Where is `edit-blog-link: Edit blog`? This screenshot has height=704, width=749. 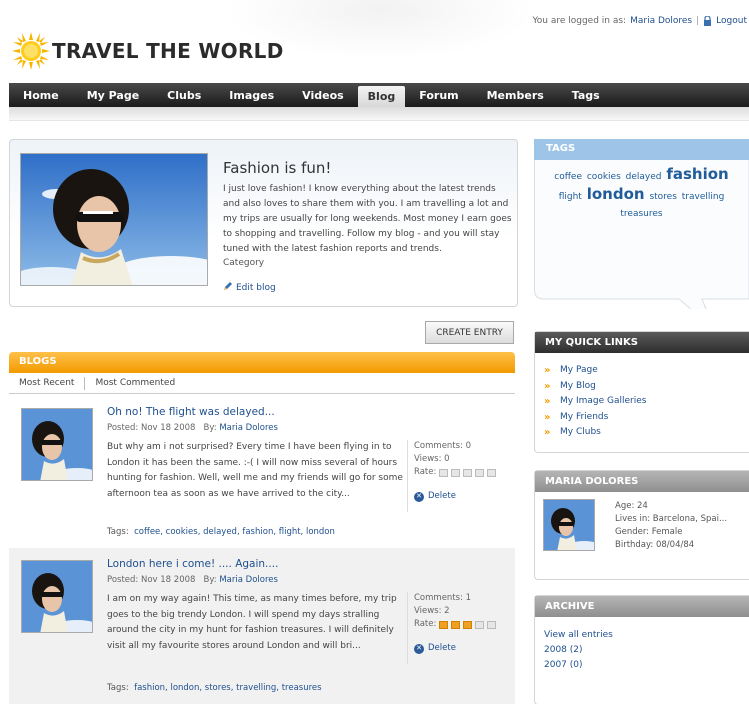 edit-blog-link: Edit blog is located at coordinates (249, 287).